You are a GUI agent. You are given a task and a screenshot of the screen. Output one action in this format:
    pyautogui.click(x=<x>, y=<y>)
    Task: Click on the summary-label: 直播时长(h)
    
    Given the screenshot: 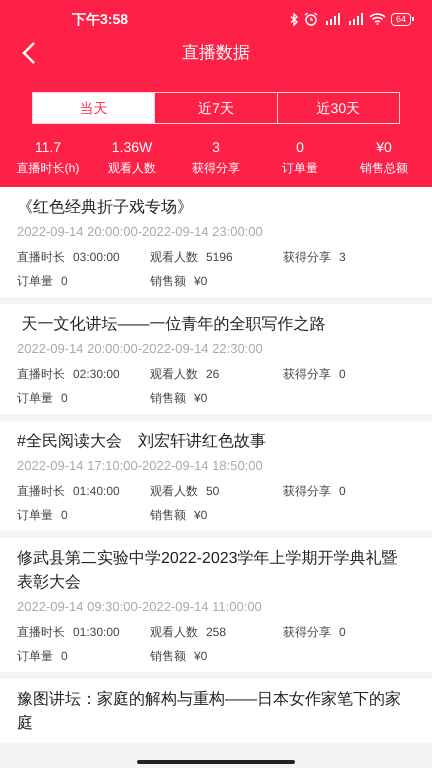 What is the action you would take?
    pyautogui.click(x=48, y=168)
    